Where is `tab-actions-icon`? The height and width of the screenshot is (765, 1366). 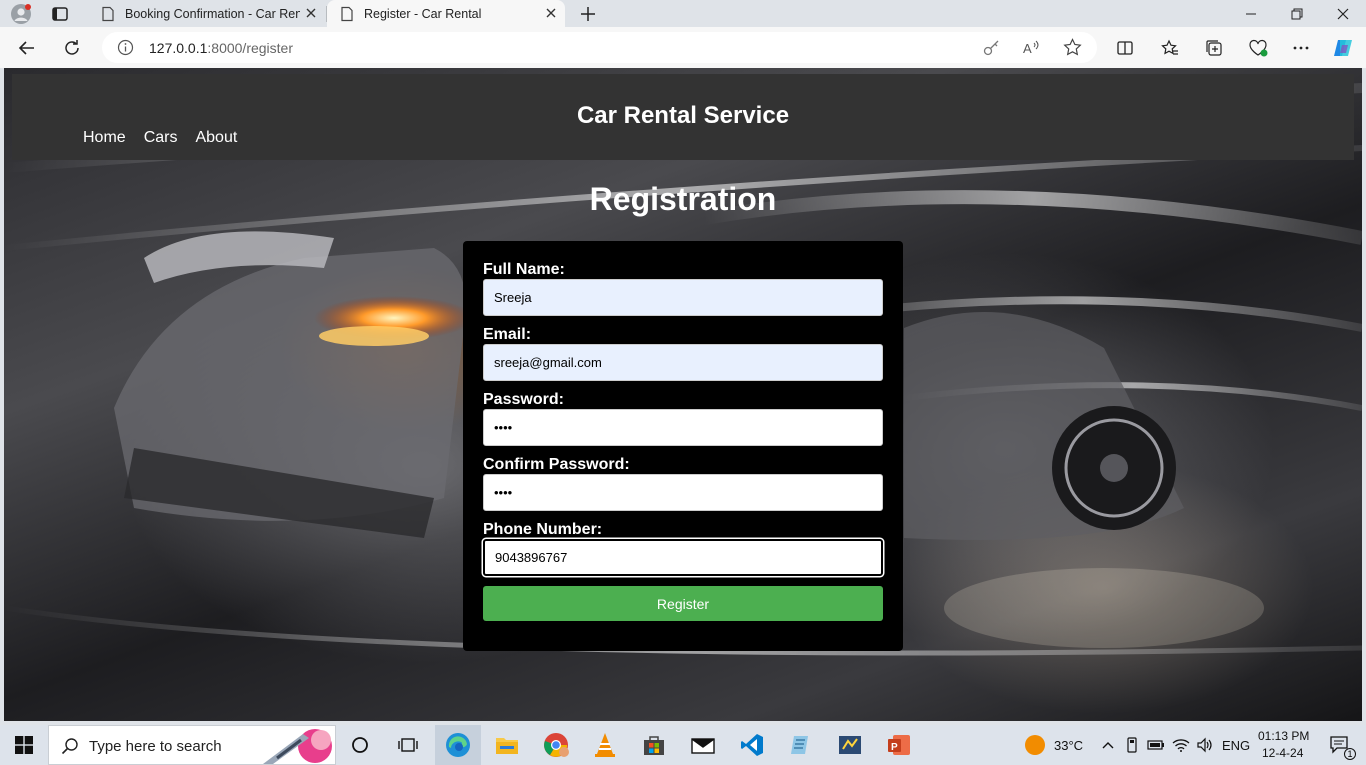 tab-actions-icon is located at coordinates (60, 14).